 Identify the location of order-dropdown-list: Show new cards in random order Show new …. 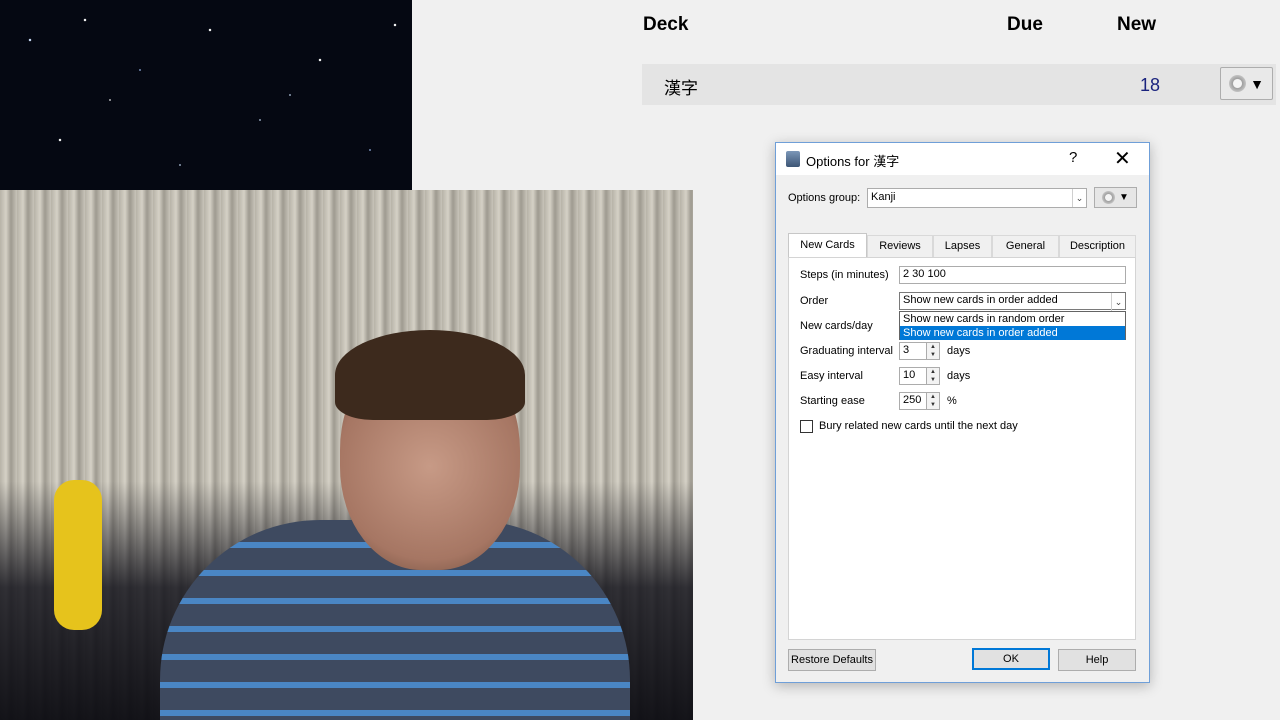
(1012, 325).